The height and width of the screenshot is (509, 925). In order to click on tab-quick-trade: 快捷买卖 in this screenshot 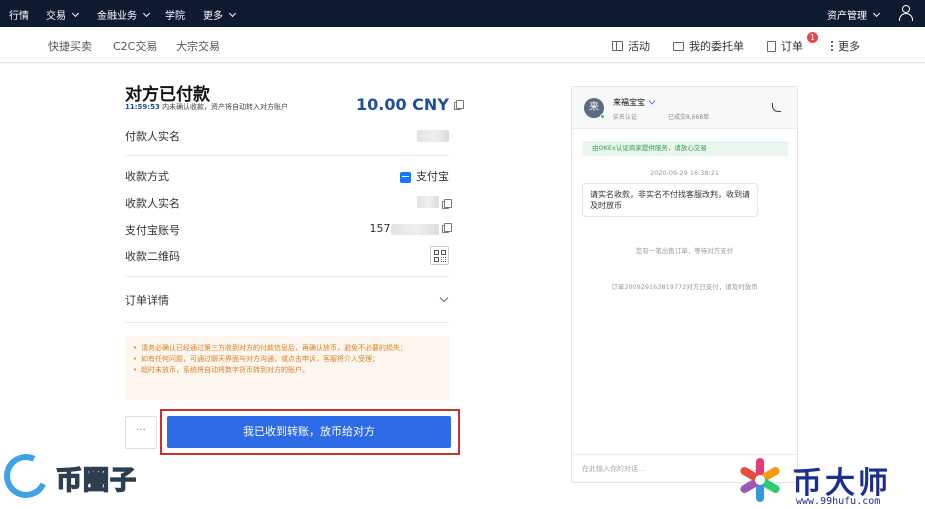, I will do `click(70, 46)`.